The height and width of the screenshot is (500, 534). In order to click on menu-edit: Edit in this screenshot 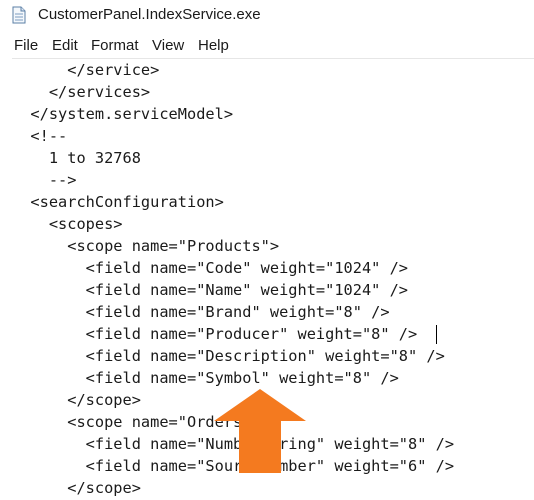, I will do `click(65, 45)`.